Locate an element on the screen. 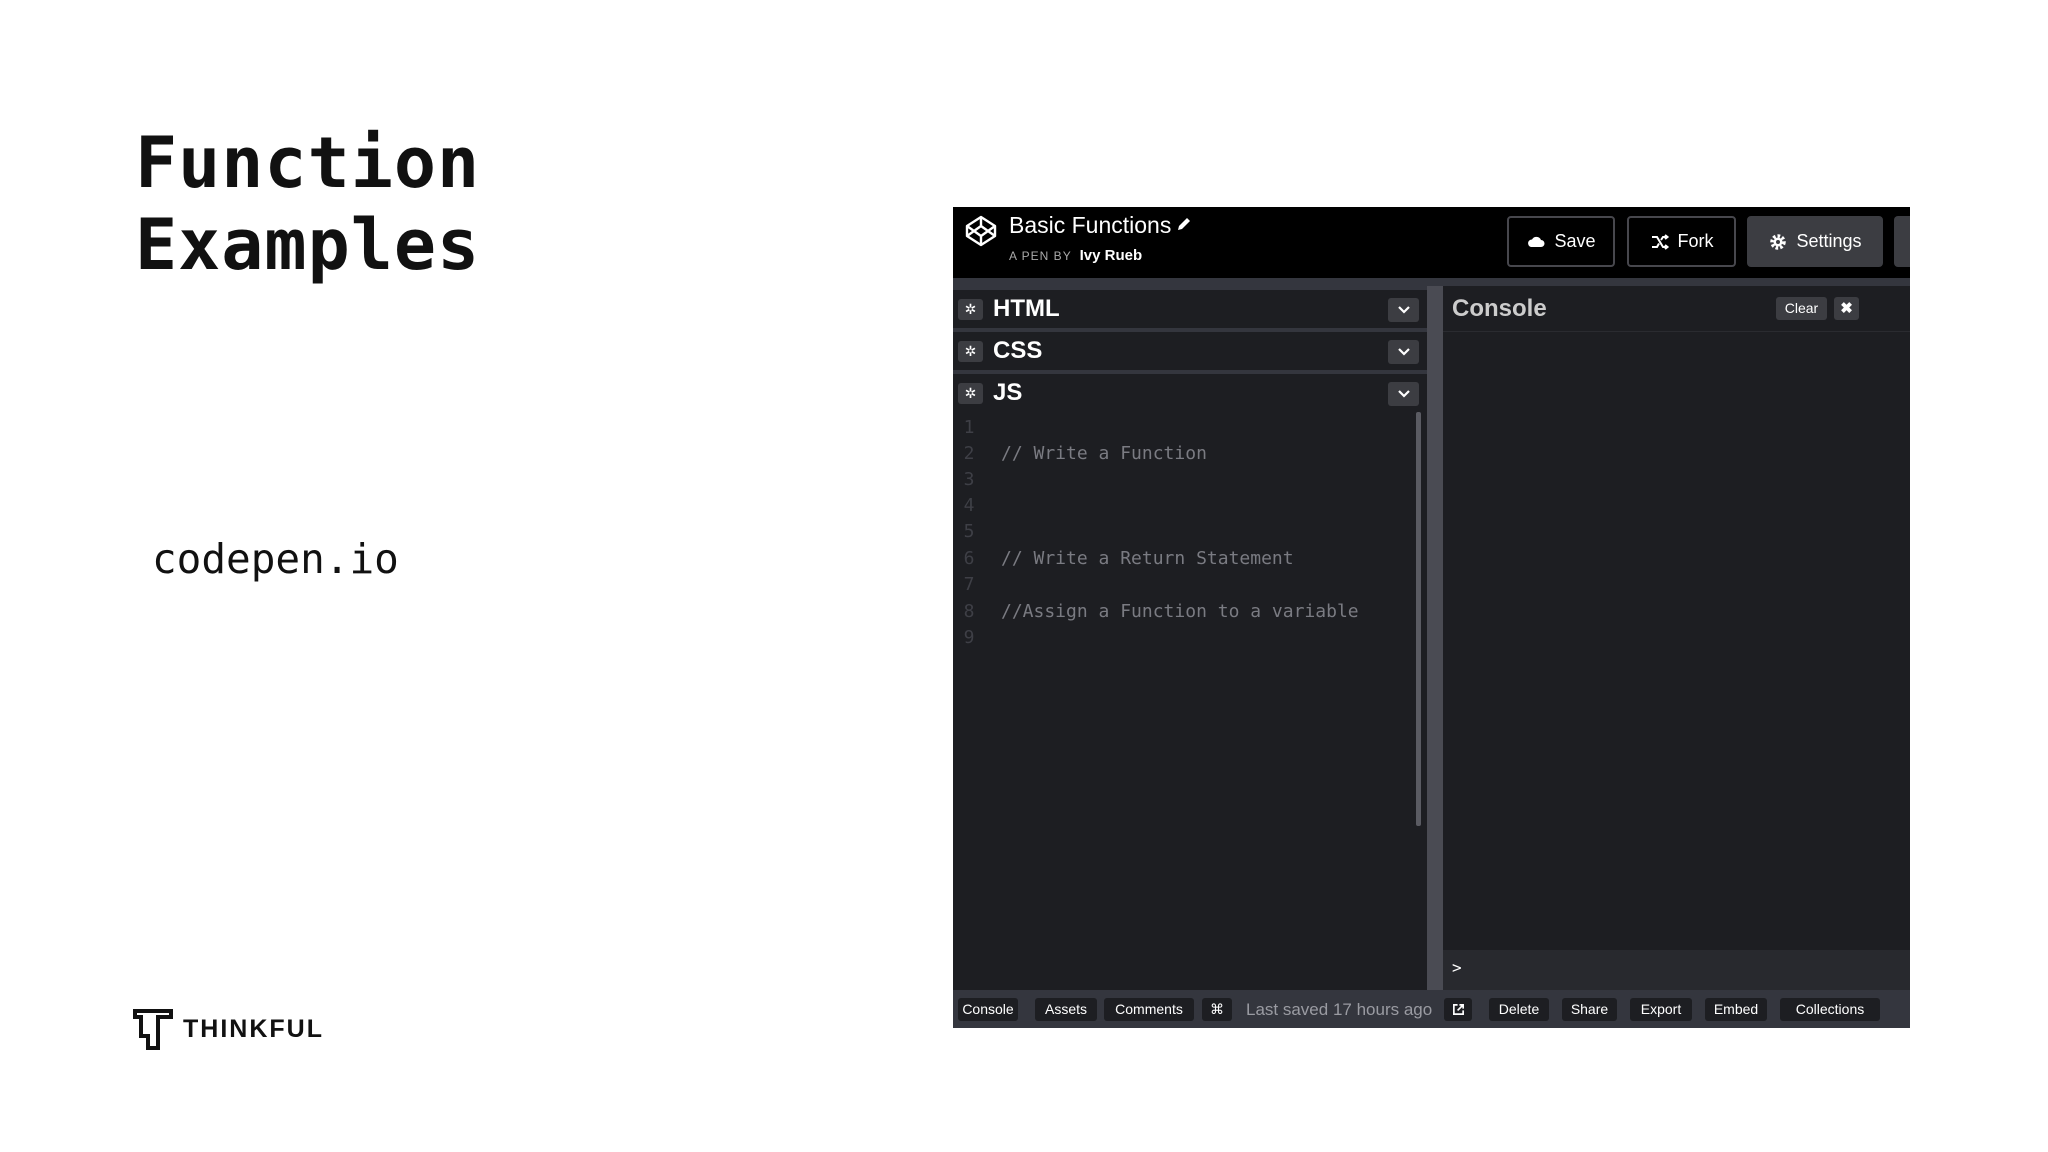 Image resolution: width=2048 pixels, height=1152 pixels. fork-button: Fork is located at coordinates (1681, 241).